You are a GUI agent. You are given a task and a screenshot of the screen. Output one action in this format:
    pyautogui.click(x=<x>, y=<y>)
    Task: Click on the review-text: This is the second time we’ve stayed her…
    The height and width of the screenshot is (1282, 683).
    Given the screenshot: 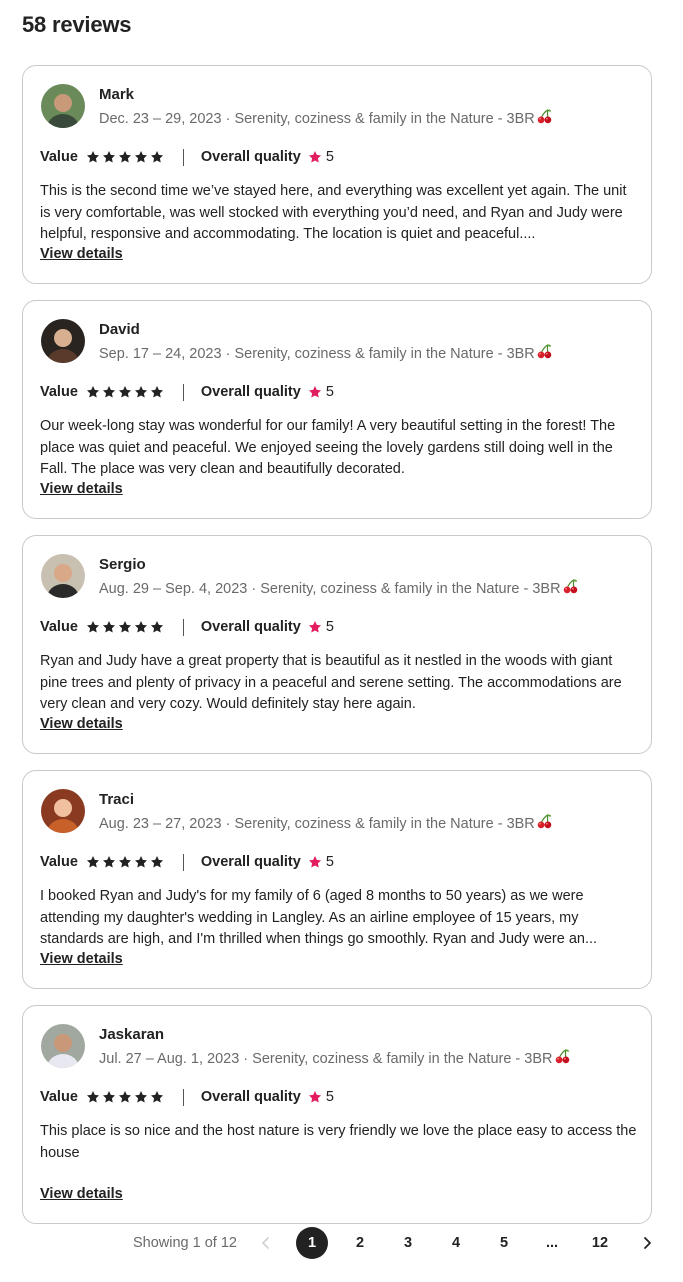 What is the action you would take?
    pyautogui.click(x=333, y=212)
    